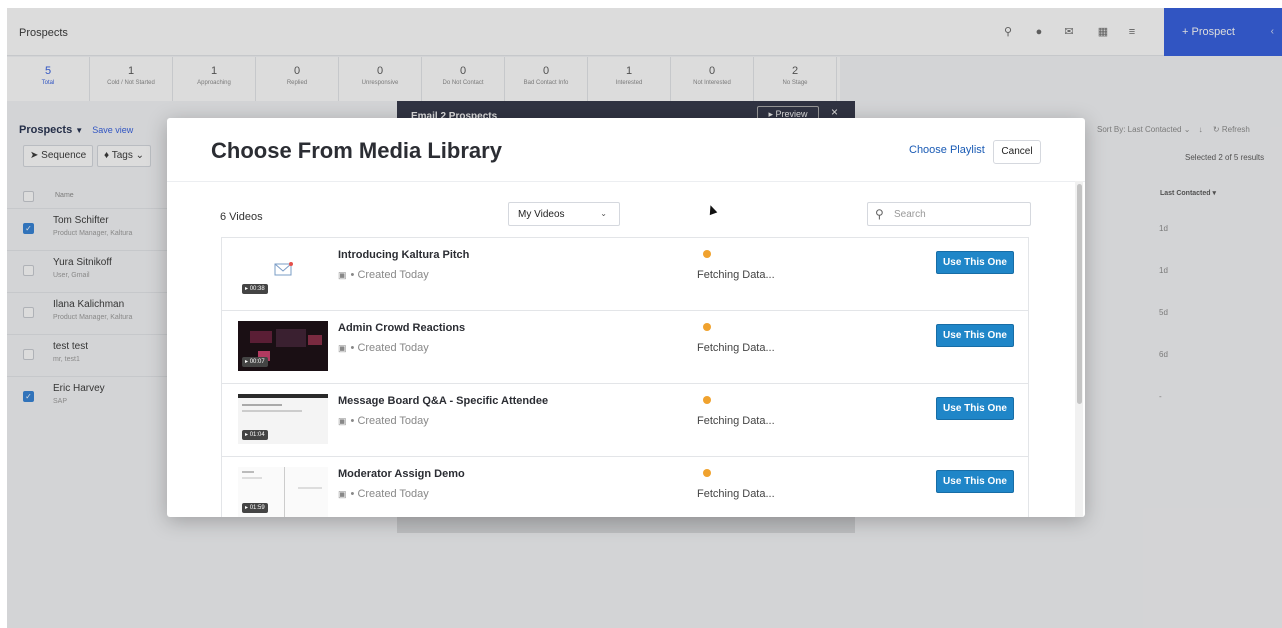 This screenshot has width=1282, height=628. Describe the element at coordinates (283, 273) in the screenshot. I see `video-thumbnail: ▸ 00:38` at that location.